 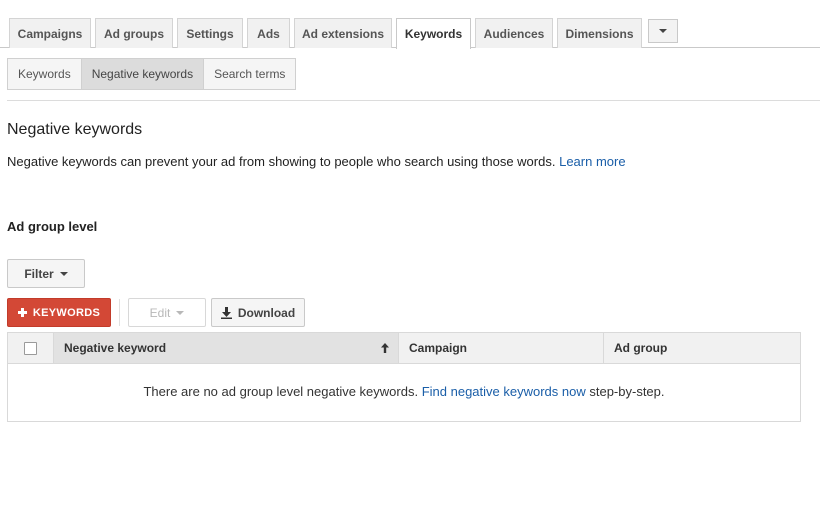 What do you see at coordinates (504, 391) in the screenshot?
I see `find-negative-keywords-link: Find negative keywords now` at bounding box center [504, 391].